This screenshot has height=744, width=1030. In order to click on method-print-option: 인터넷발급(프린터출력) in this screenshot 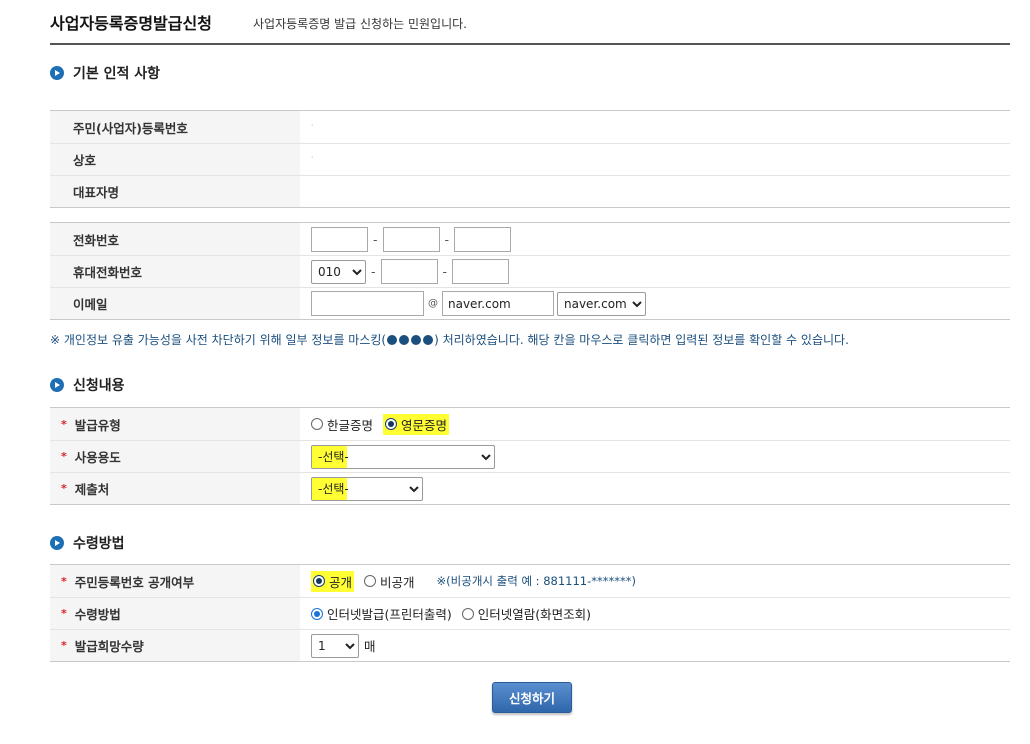, I will do `click(381, 613)`.